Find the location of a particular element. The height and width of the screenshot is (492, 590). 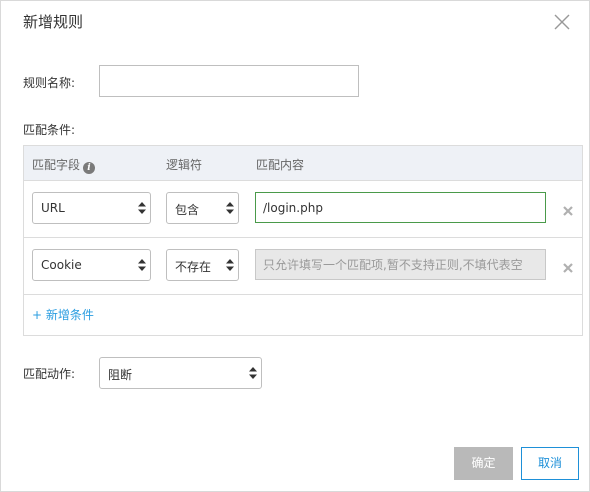

match-content-input is located at coordinates (400, 207).